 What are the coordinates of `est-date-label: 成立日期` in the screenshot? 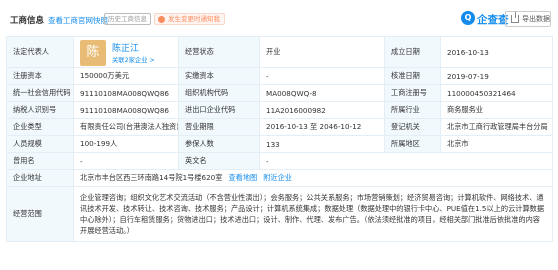 It's located at (412, 52).